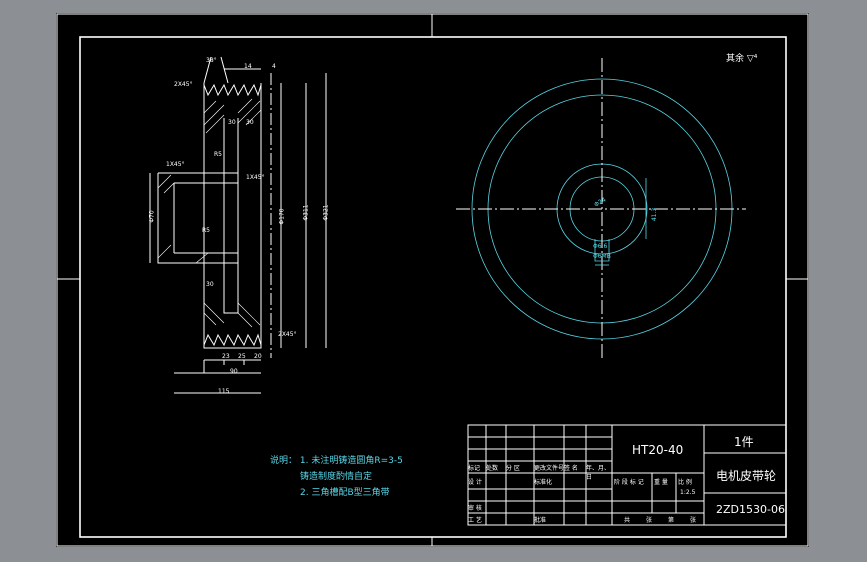 This screenshot has width=867, height=562. What do you see at coordinates (284, 461) in the screenshot?
I see `notes-heading: 说明：` at bounding box center [284, 461].